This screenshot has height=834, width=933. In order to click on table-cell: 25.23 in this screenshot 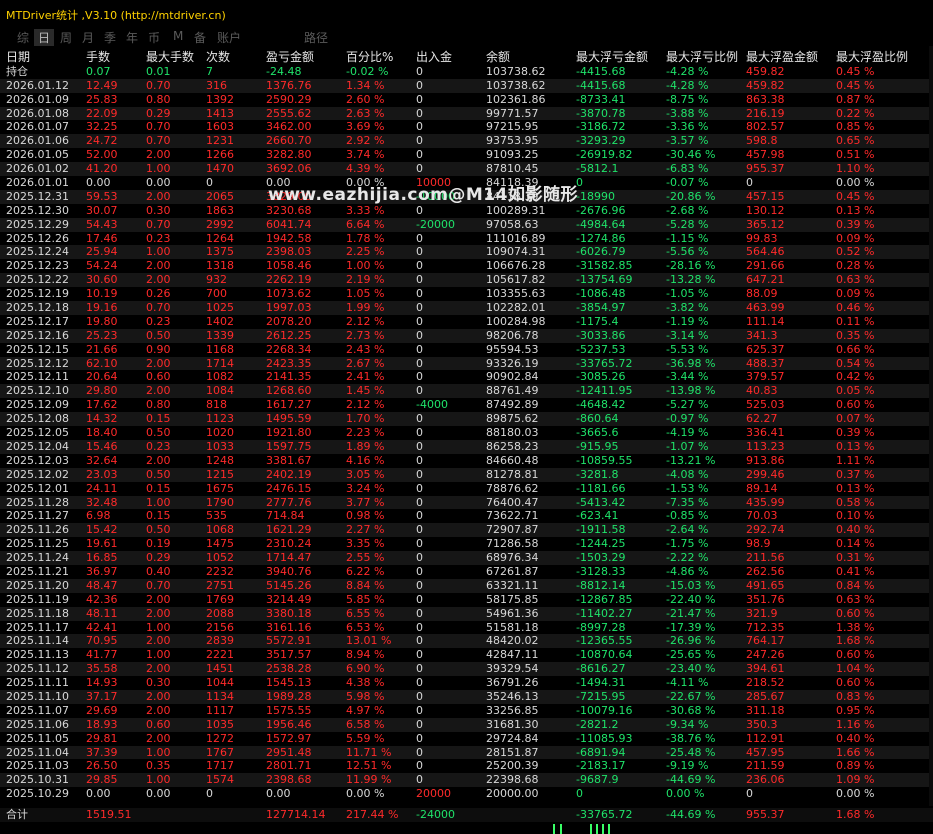, I will do `click(102, 335)`.